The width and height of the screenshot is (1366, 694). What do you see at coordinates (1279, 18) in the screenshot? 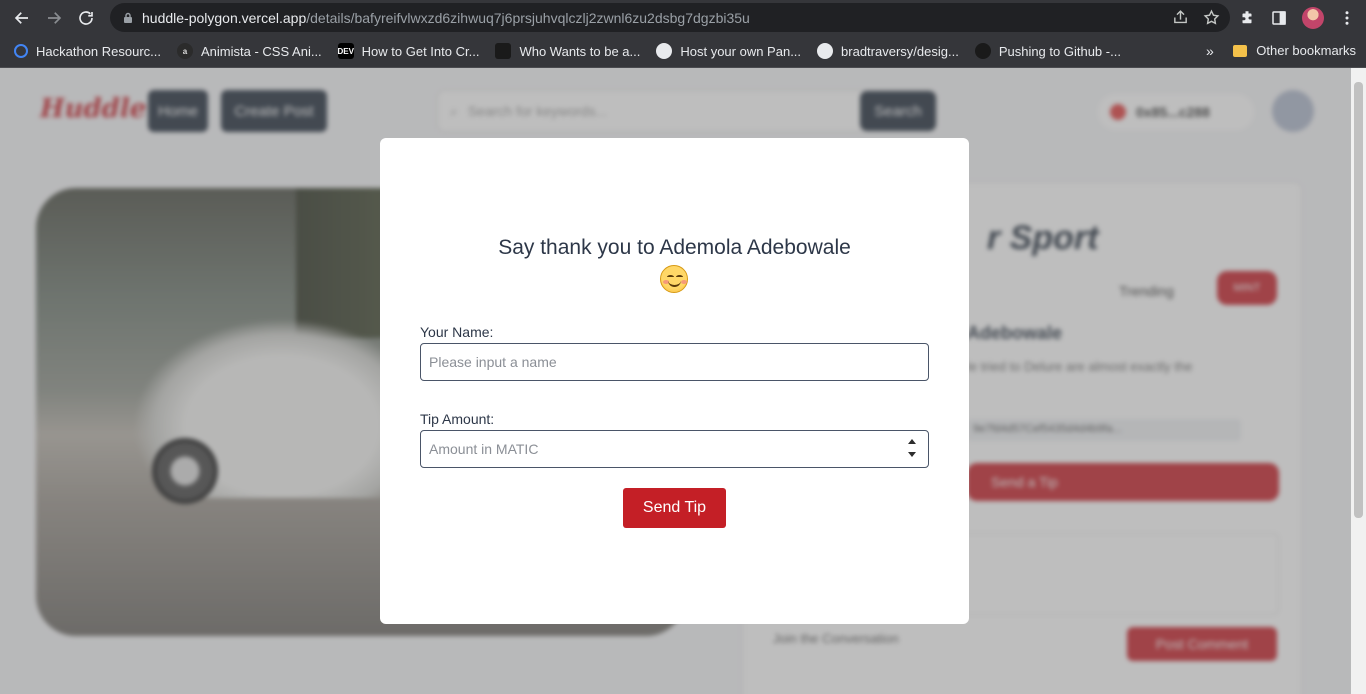
I see `side-panel-icon` at bounding box center [1279, 18].